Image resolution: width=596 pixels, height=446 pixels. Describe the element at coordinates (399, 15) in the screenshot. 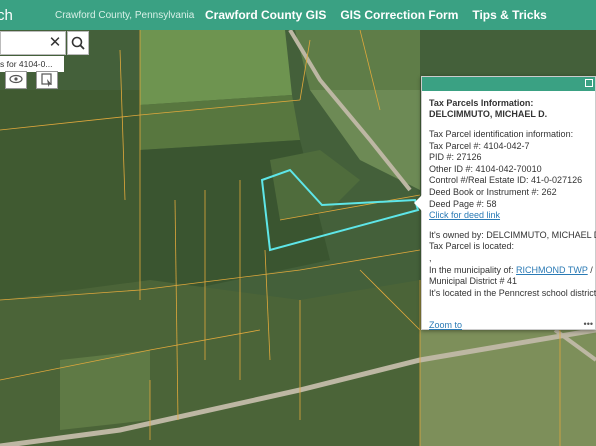

I see `nav-gis-correction-form: GIS Correction Form` at that location.